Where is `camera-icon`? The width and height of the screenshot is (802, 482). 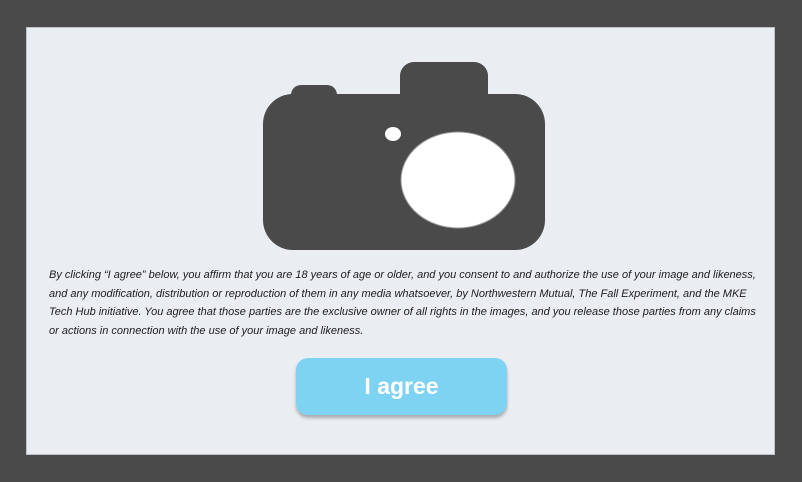
camera-icon is located at coordinates (404, 156).